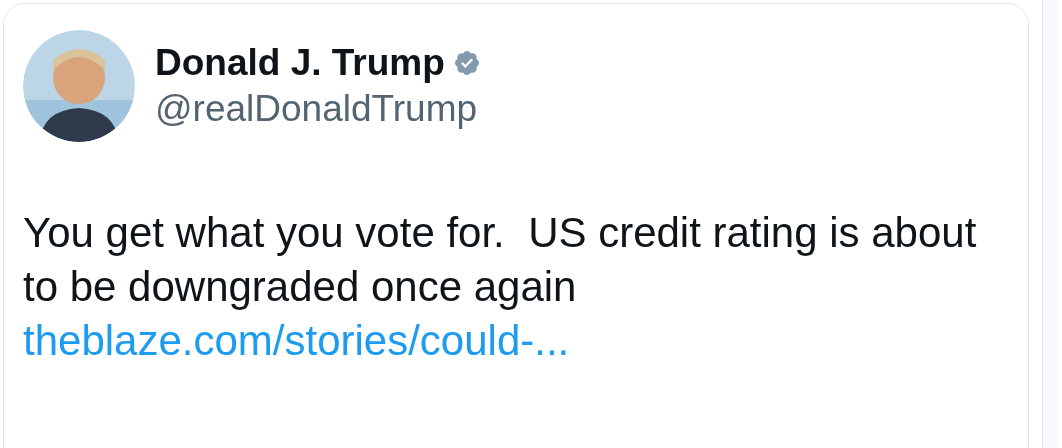 The image size is (1062, 448). Describe the element at coordinates (317, 109) in the screenshot. I see `author-handle: @realDonaldTrump` at that location.